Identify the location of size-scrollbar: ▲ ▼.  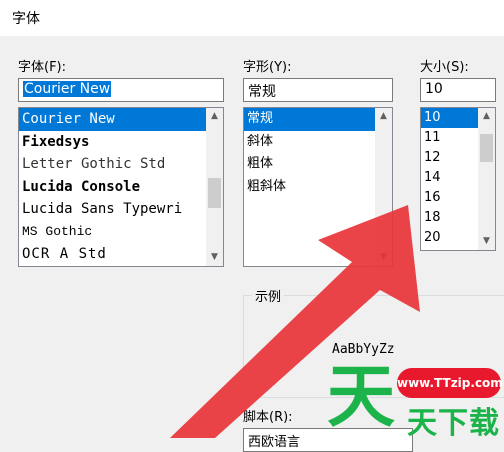
(486, 179).